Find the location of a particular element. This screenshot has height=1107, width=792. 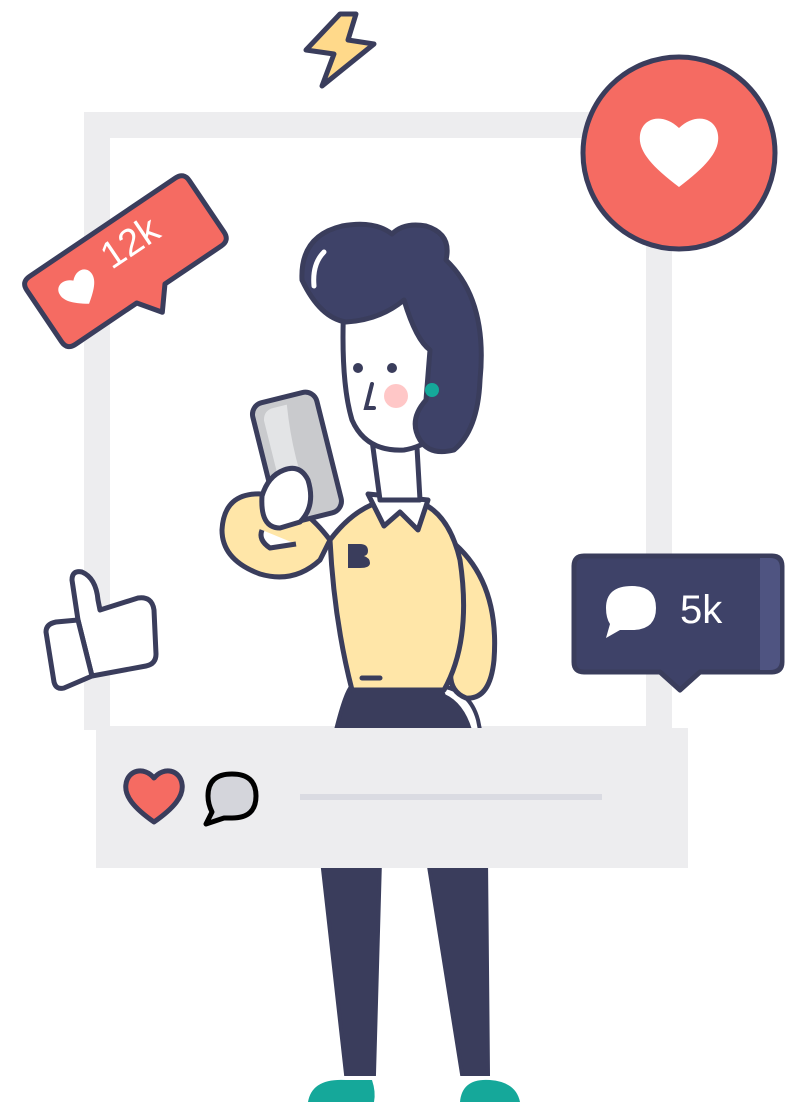

heart-circle-icon is located at coordinates (679, 153).